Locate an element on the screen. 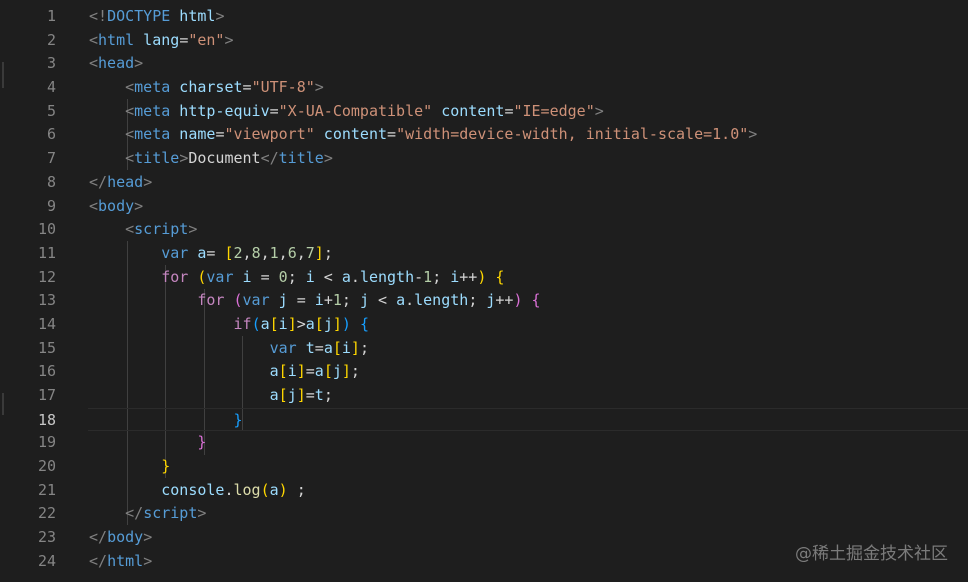 The image size is (968, 582). code-line-11: 11 var a= [2,8,1,6,7]; is located at coordinates (484, 254).